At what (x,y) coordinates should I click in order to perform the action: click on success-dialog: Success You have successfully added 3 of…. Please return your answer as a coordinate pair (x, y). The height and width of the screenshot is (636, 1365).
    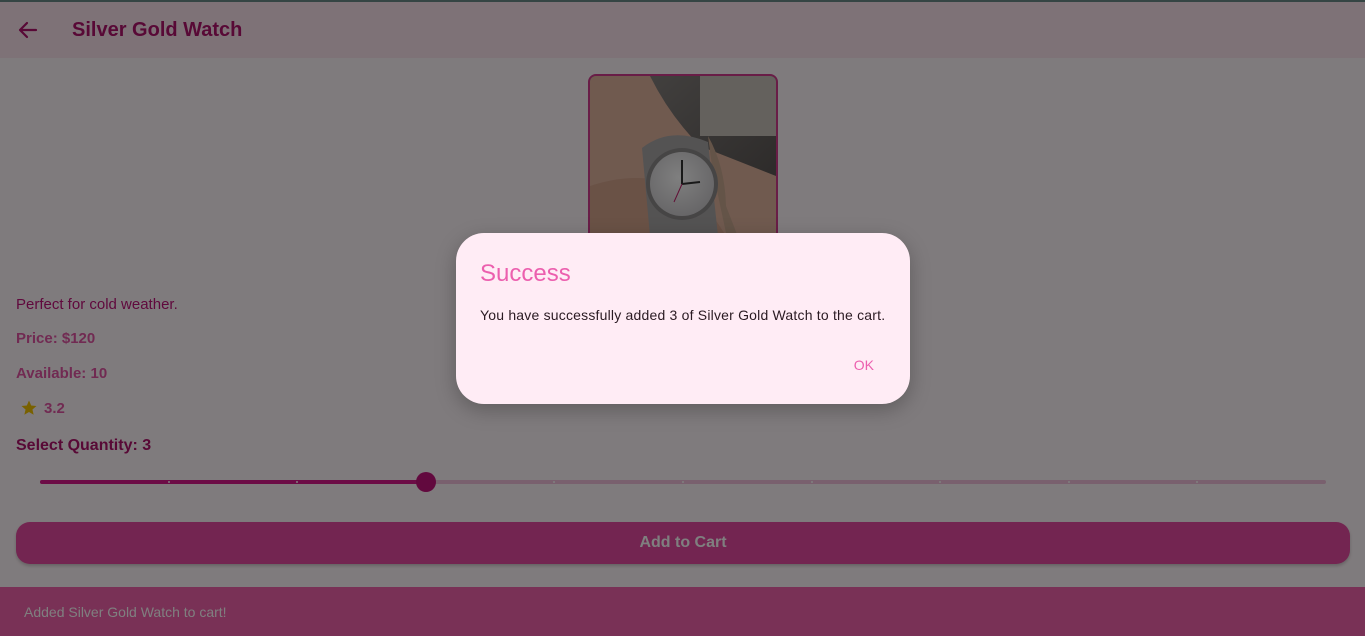
    Looking at the image, I should click on (683, 318).